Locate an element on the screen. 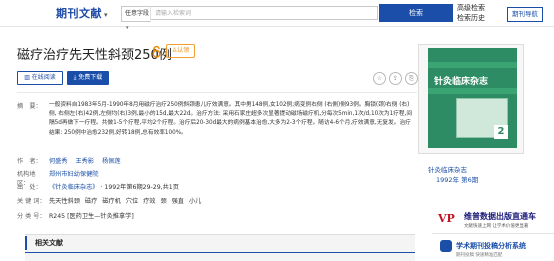  source-label: 出 处： is located at coordinates (29, 187).